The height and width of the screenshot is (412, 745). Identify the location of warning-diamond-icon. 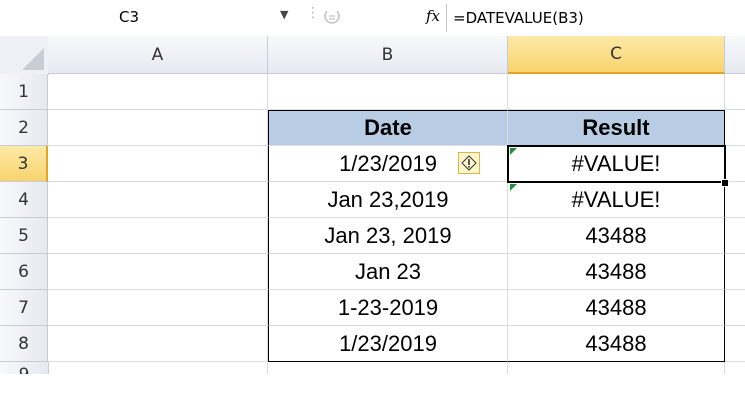
(469, 163).